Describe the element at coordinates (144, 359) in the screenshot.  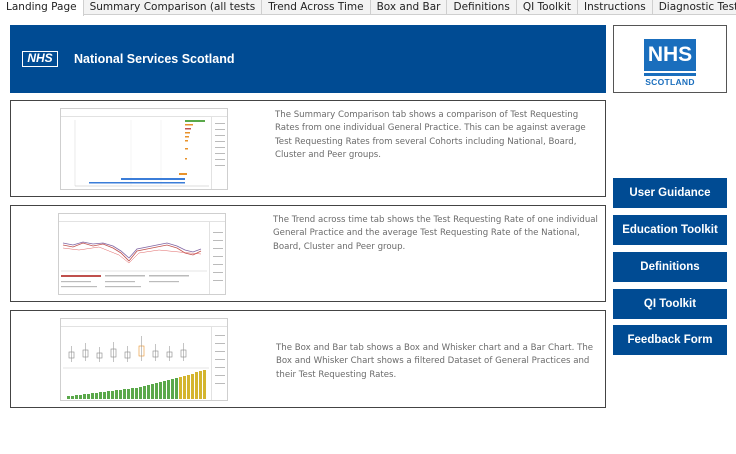
I see `box-and-bar-thumbnail` at that location.